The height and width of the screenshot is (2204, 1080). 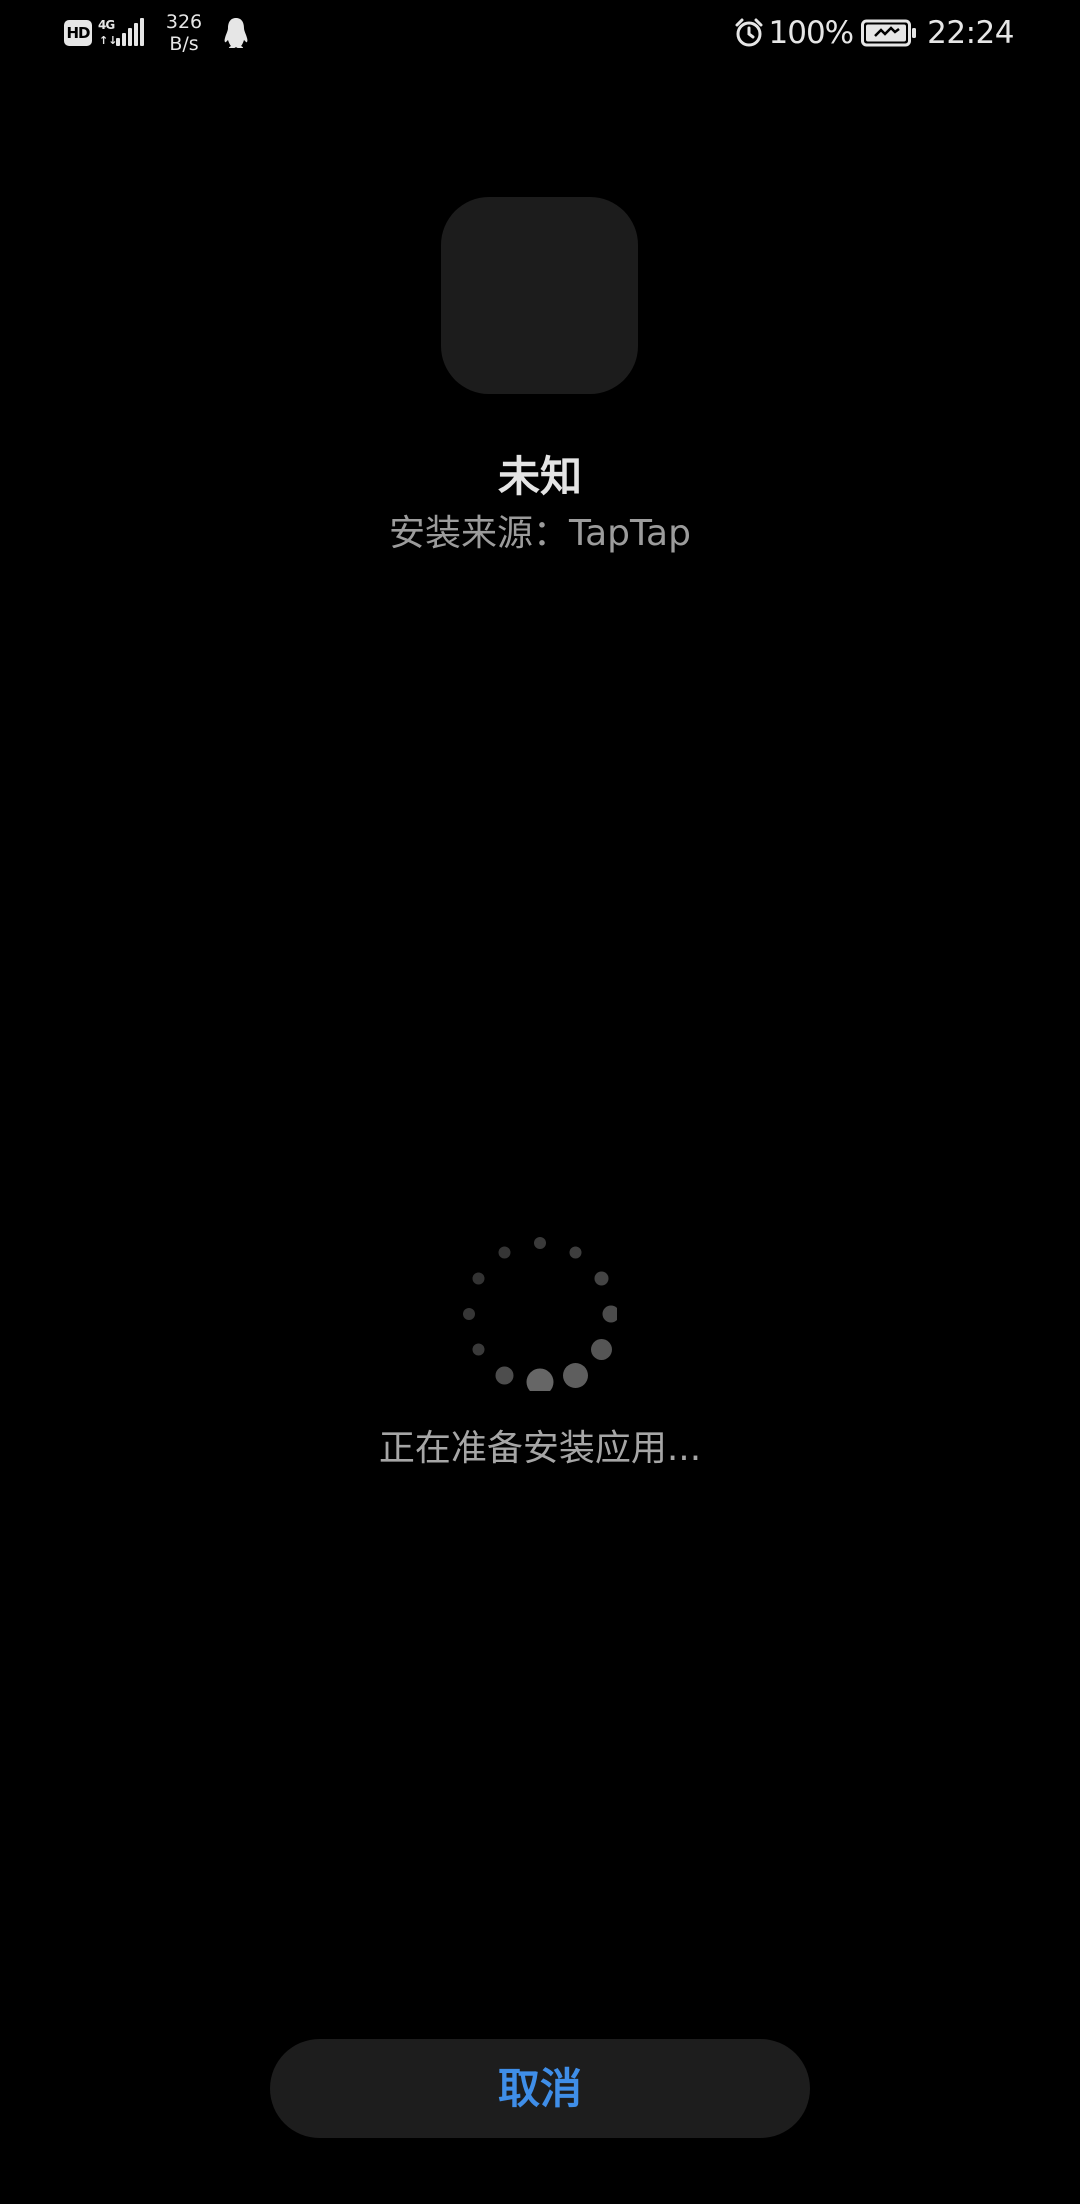 What do you see at coordinates (970, 33) in the screenshot?
I see `clock-time: 22:24` at bounding box center [970, 33].